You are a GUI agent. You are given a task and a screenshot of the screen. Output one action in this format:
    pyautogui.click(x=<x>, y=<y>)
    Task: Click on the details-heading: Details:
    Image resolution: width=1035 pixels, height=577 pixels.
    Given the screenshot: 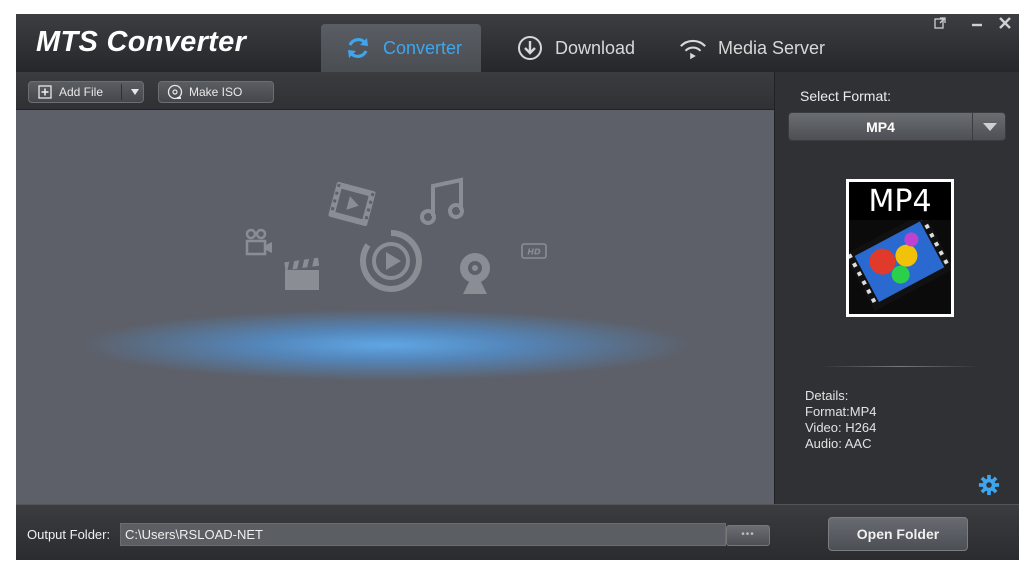 What is the action you would take?
    pyautogui.click(x=827, y=395)
    